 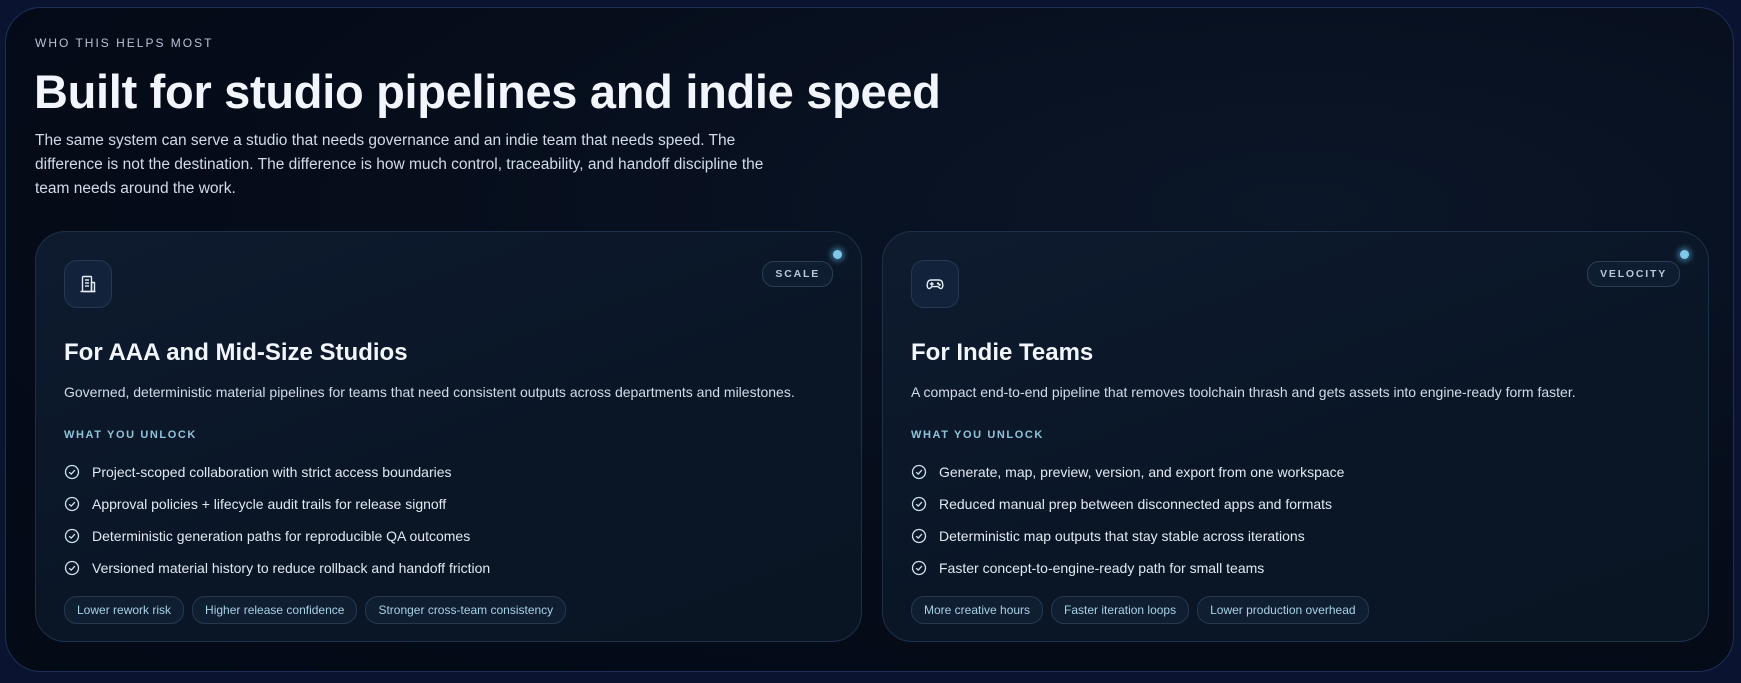 What do you see at coordinates (275, 610) in the screenshot?
I see `outcome-chip: Higher release confidence` at bounding box center [275, 610].